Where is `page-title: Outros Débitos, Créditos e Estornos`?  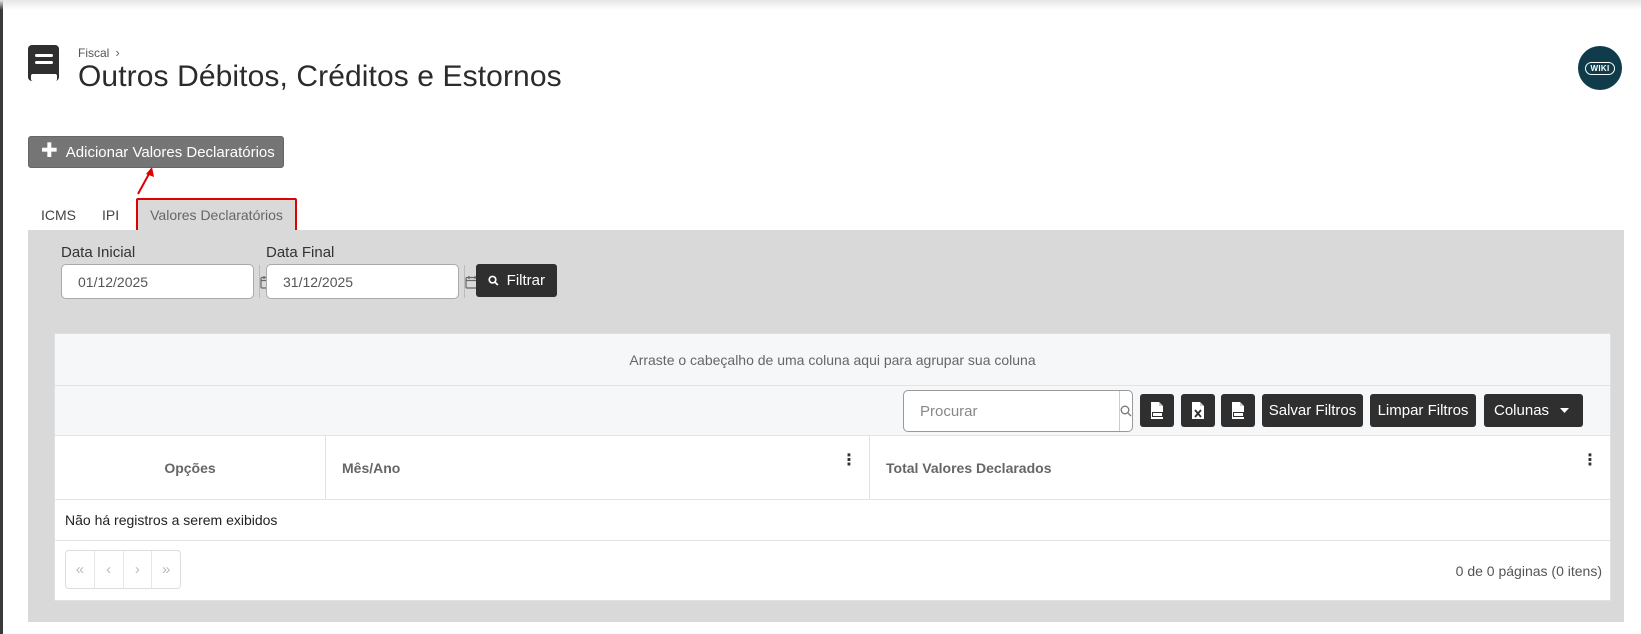 page-title: Outros Débitos, Créditos e Estornos is located at coordinates (320, 76).